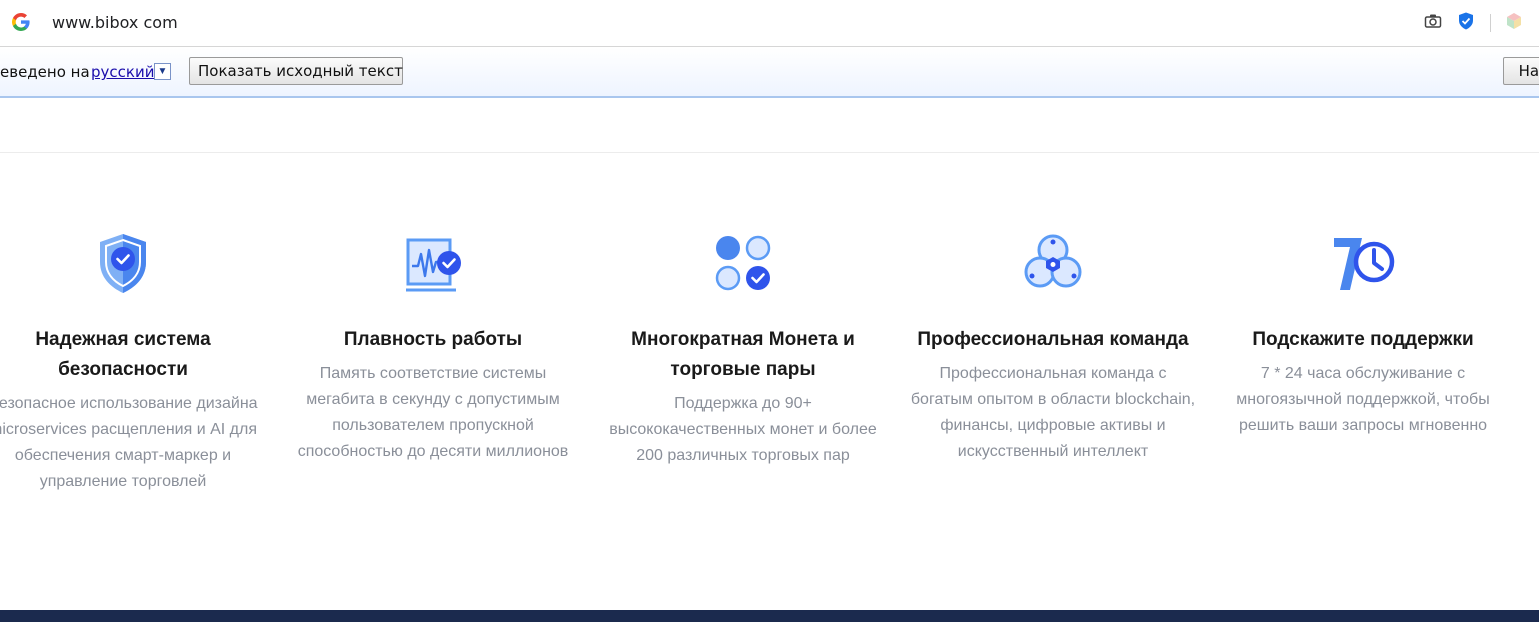  What do you see at coordinates (743, 354) in the screenshot?
I see `feature-title: Многократная Монета и торговые пары` at bounding box center [743, 354].